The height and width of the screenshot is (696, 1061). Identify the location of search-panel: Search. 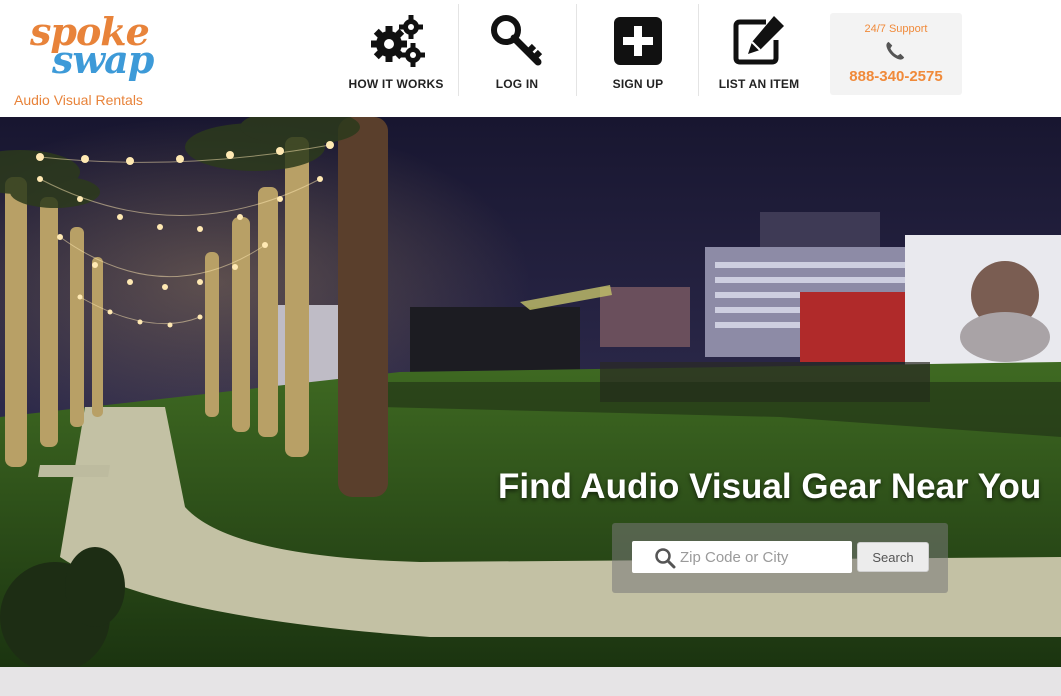
(780, 558).